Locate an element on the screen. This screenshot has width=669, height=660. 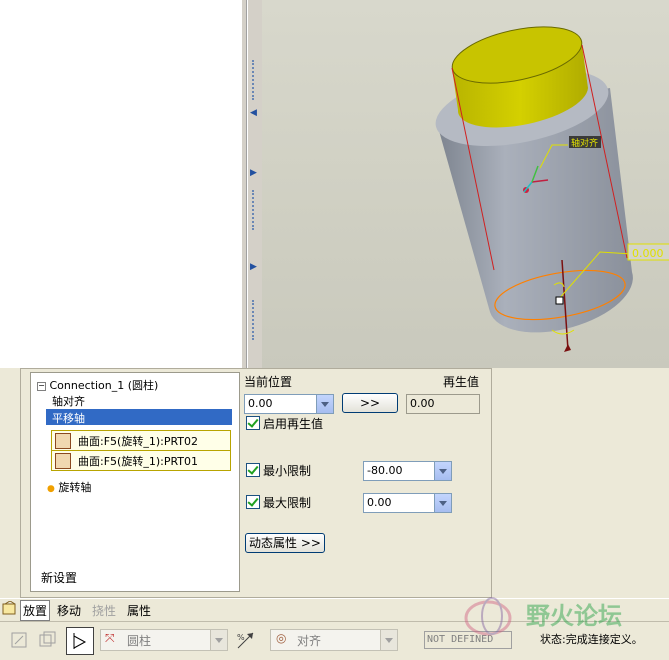
current-position-value: 0.00 is located at coordinates (260, 403).